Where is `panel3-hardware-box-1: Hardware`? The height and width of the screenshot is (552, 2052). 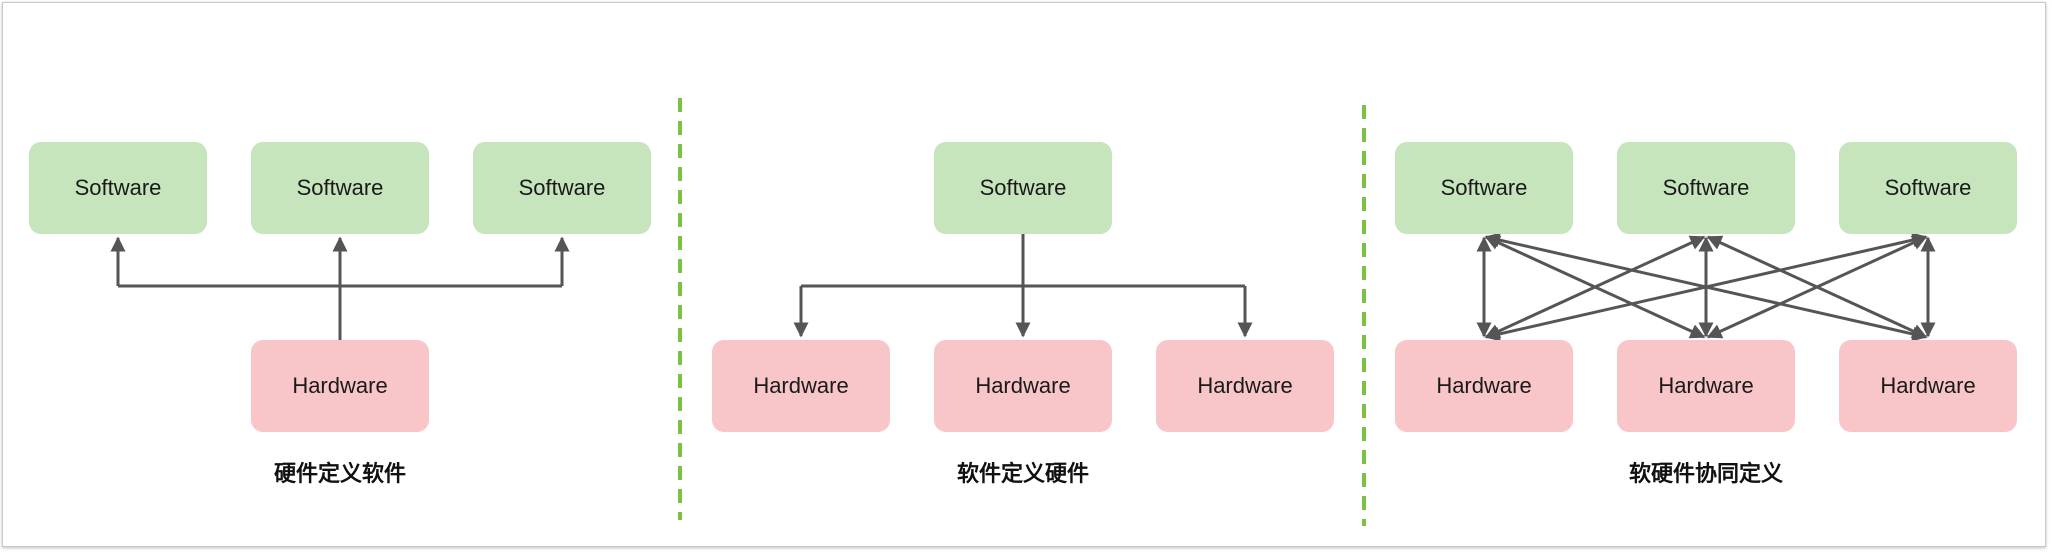 panel3-hardware-box-1: Hardware is located at coordinates (1484, 386).